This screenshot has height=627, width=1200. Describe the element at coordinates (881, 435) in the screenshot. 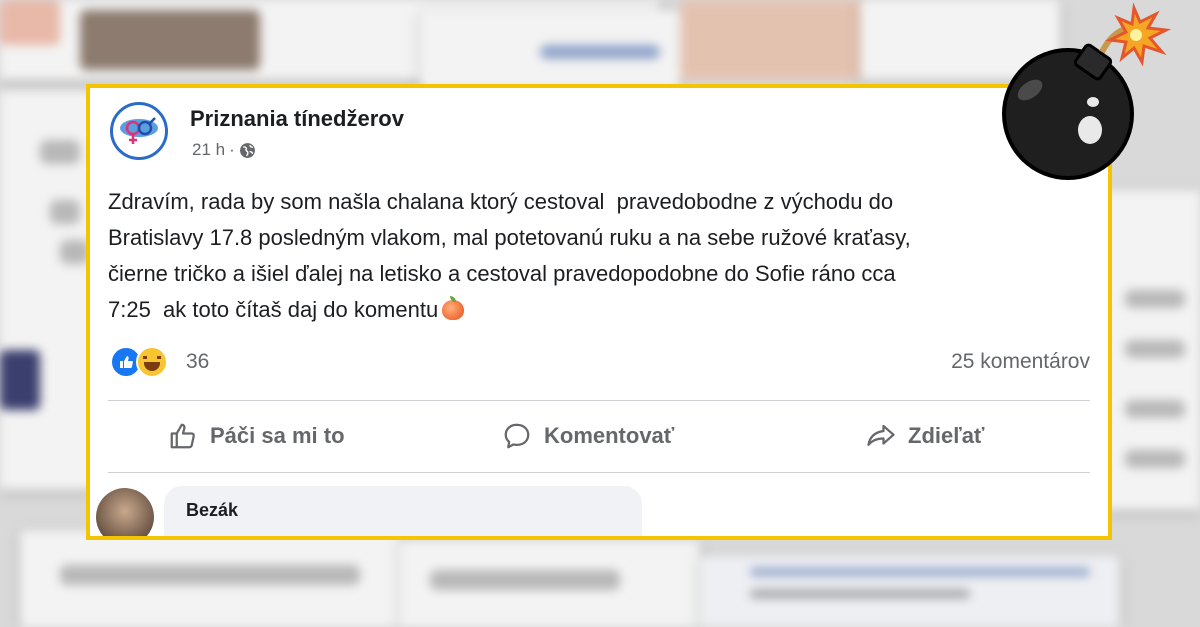

I see `share-arrow-icon` at that location.